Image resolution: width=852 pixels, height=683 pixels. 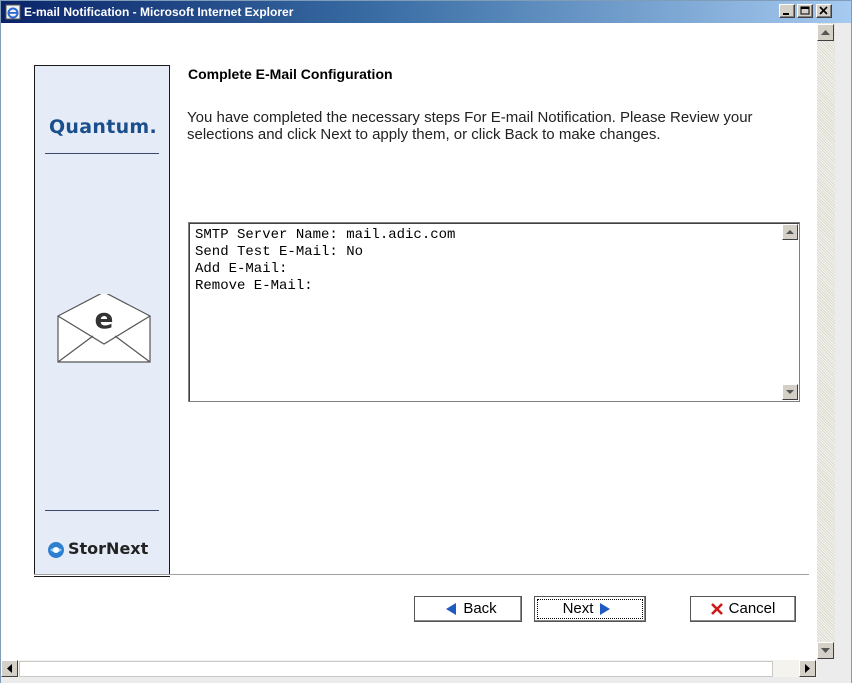 I want to click on minimize-button, so click(x=787, y=11).